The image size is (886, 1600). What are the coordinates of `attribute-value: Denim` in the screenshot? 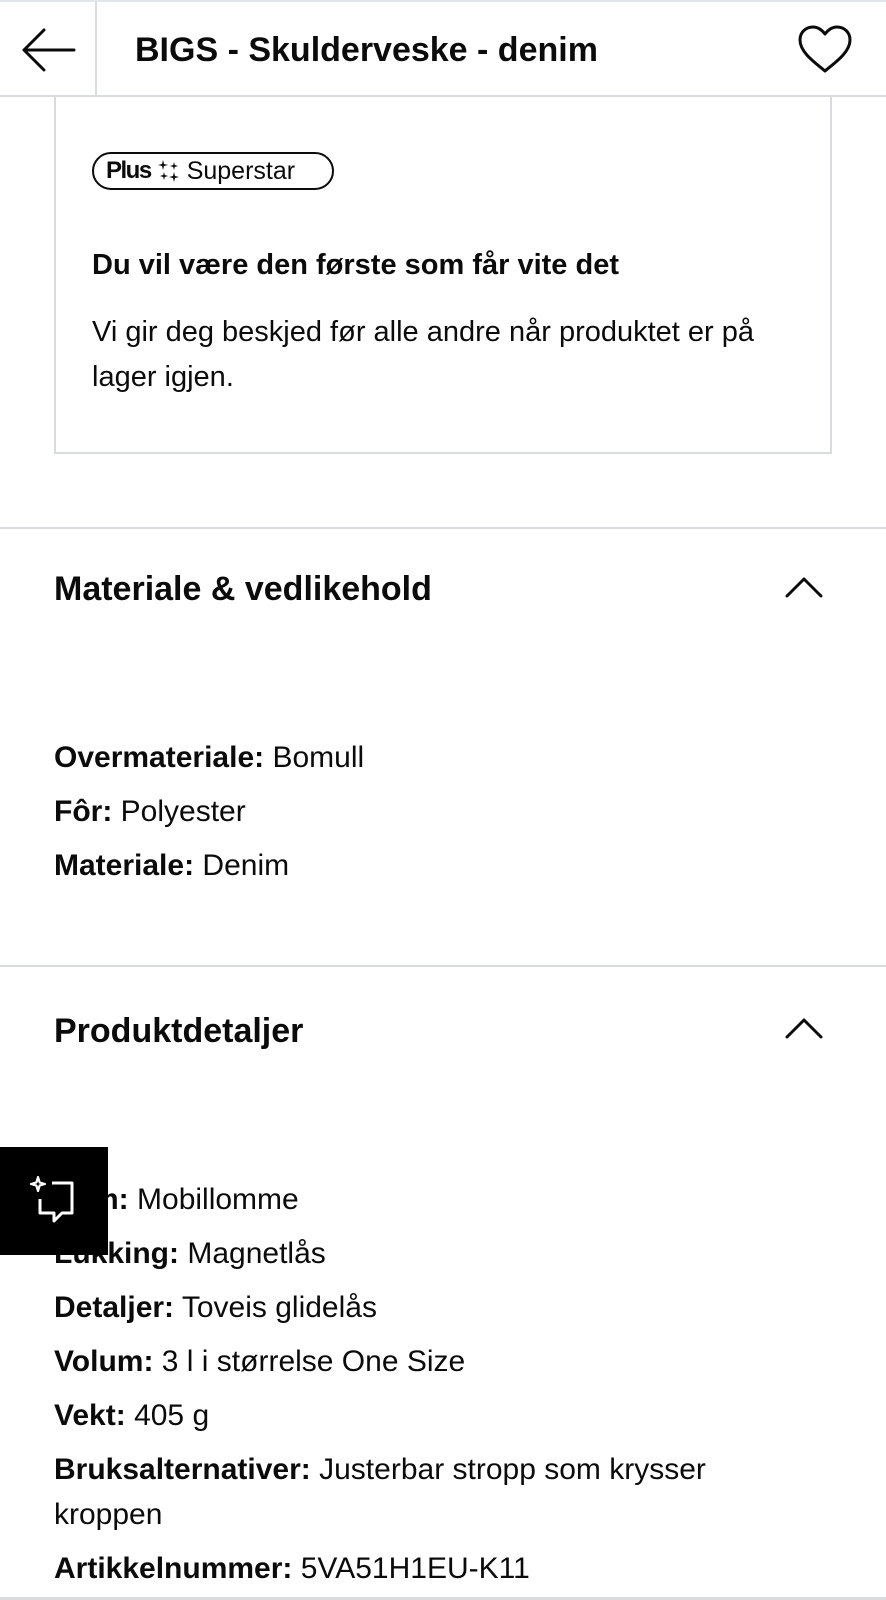 It's located at (246, 865).